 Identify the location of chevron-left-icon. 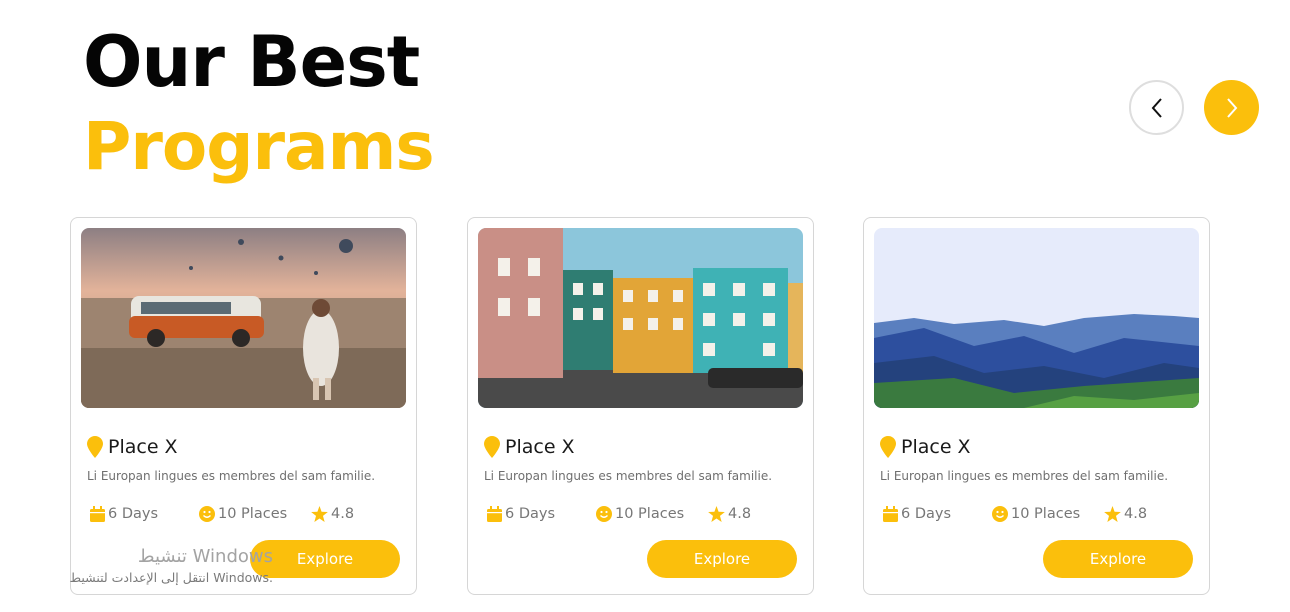
(1156, 107).